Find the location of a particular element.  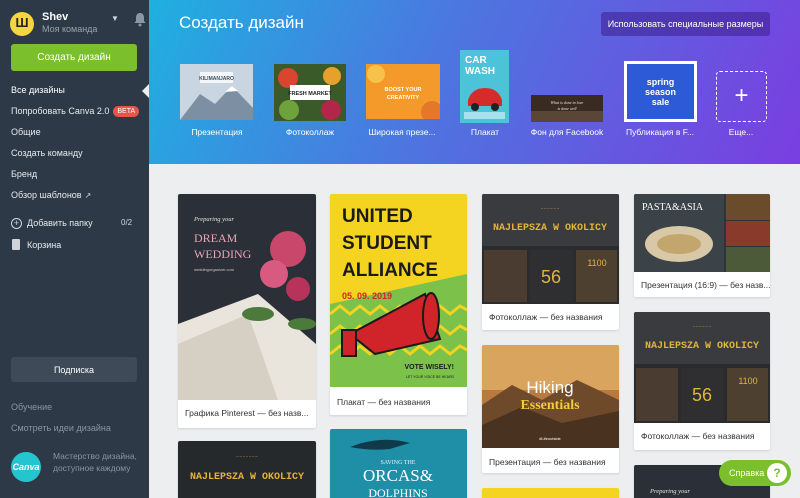

design-card-orcas: SAVING THE ORCAS& DOLPHINS is located at coordinates (398, 463).